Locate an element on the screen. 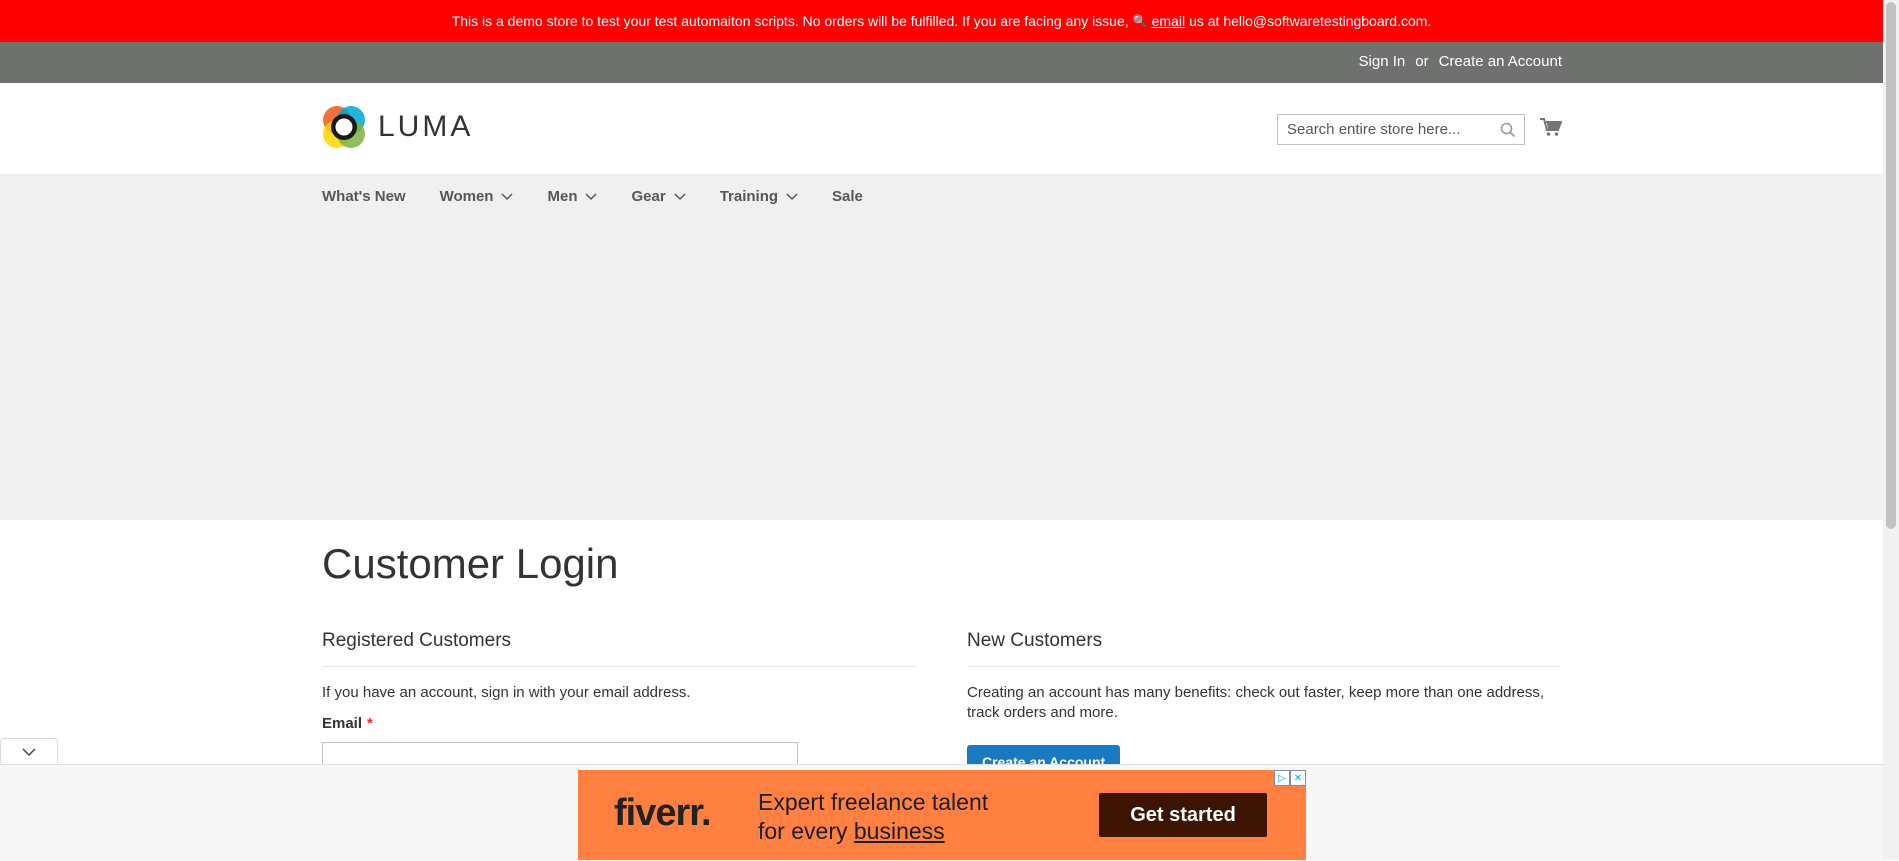  or-separator: or is located at coordinates (1422, 61).